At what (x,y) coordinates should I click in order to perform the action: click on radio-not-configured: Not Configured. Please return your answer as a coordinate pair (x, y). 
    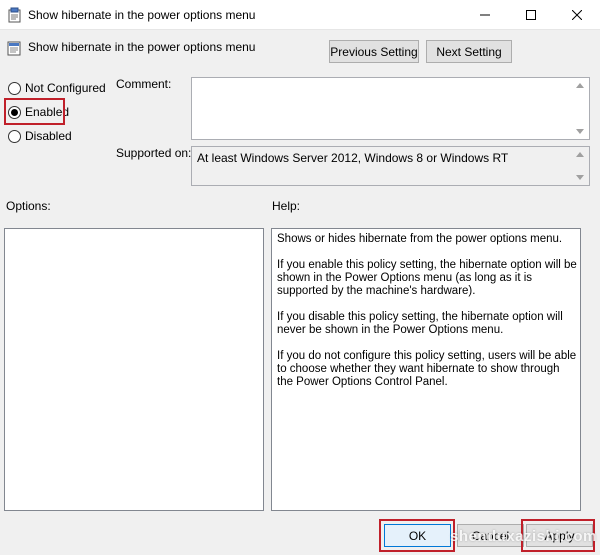
    Looking at the image, I should click on (57, 88).